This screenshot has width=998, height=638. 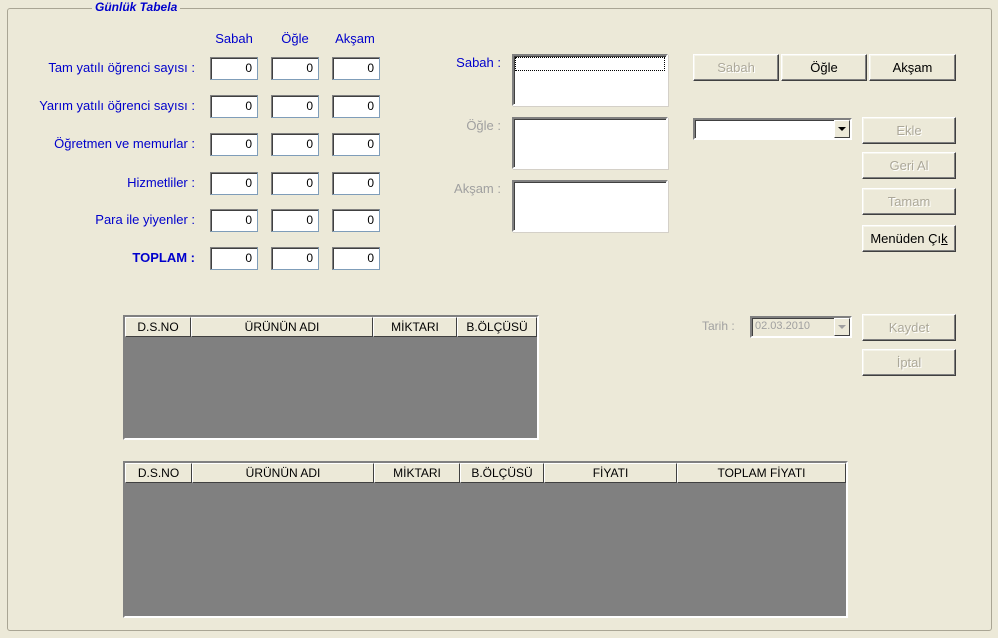 What do you see at coordinates (824, 67) in the screenshot?
I see `ogle-button: Öğle` at bounding box center [824, 67].